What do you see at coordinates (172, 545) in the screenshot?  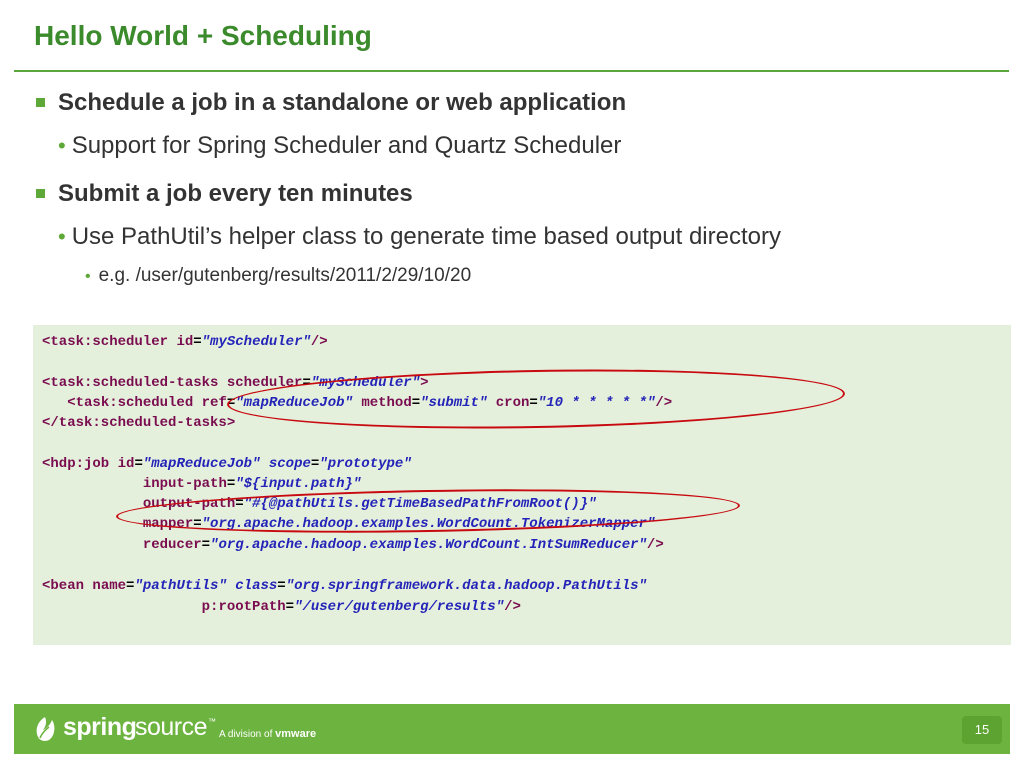 I see `code-attr: reducer` at bounding box center [172, 545].